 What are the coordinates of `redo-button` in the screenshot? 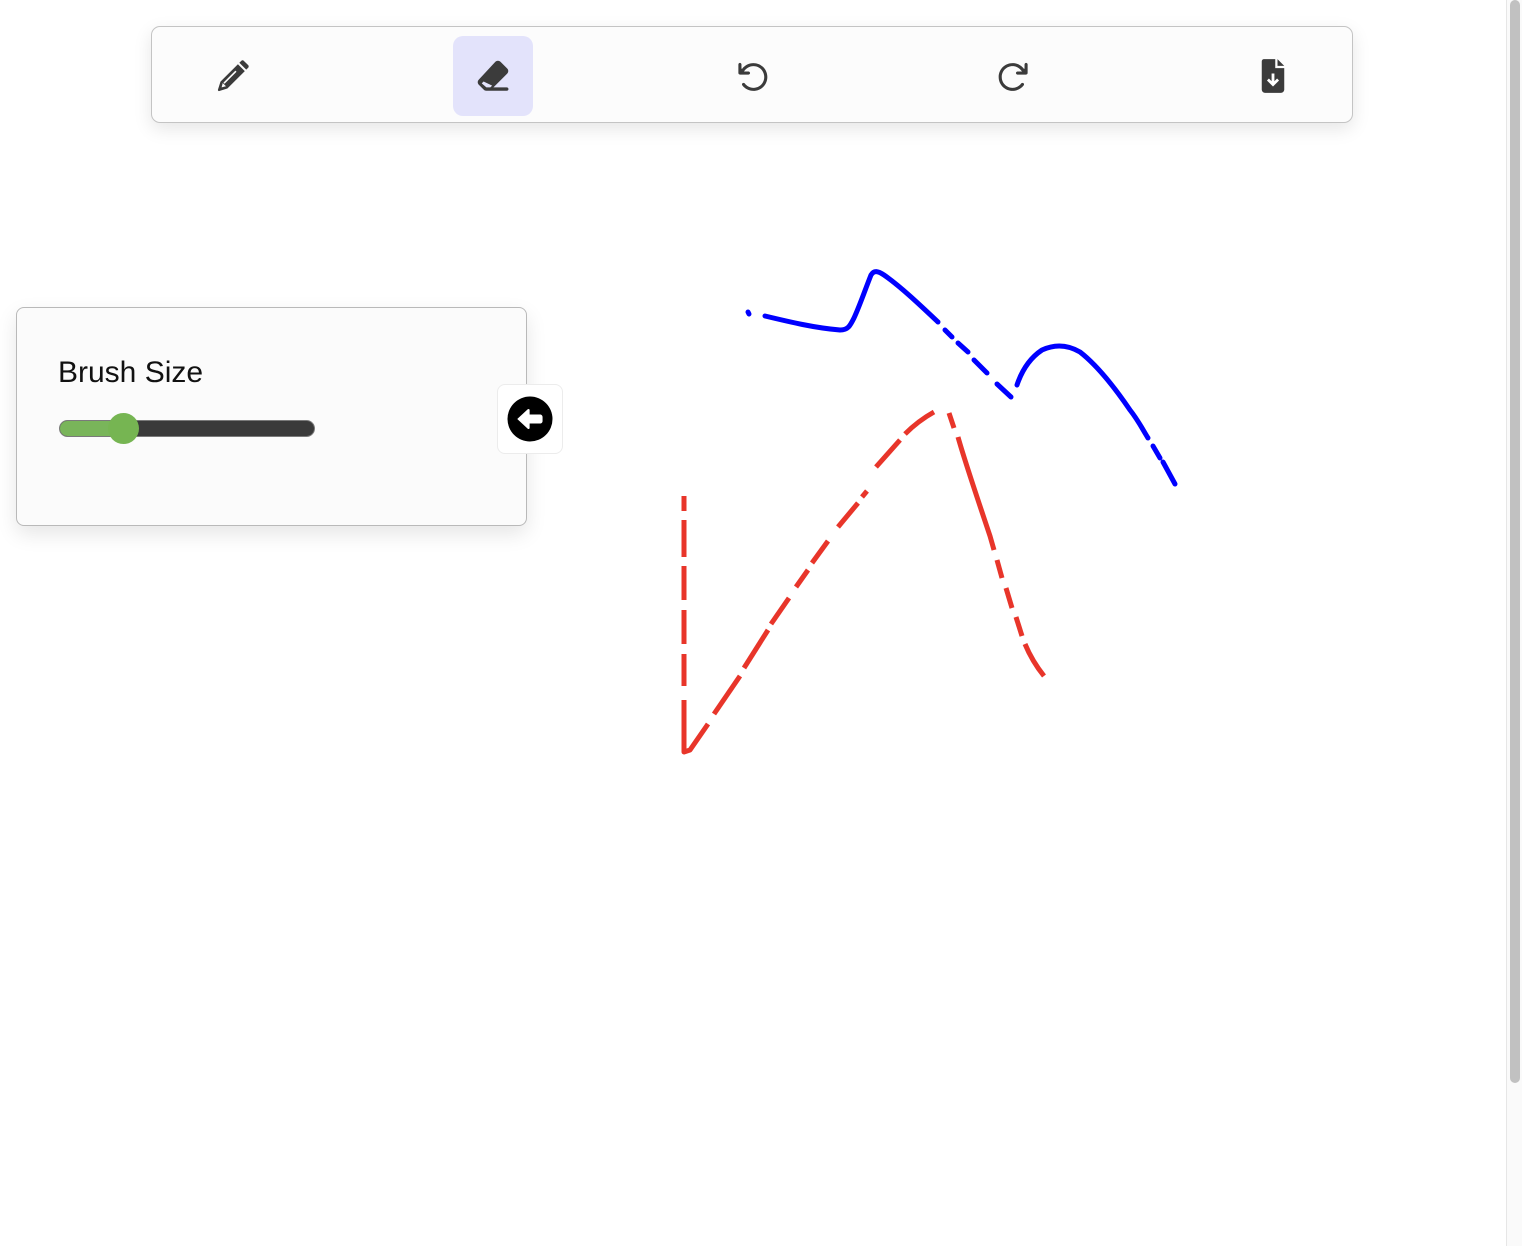 It's located at (1013, 76).